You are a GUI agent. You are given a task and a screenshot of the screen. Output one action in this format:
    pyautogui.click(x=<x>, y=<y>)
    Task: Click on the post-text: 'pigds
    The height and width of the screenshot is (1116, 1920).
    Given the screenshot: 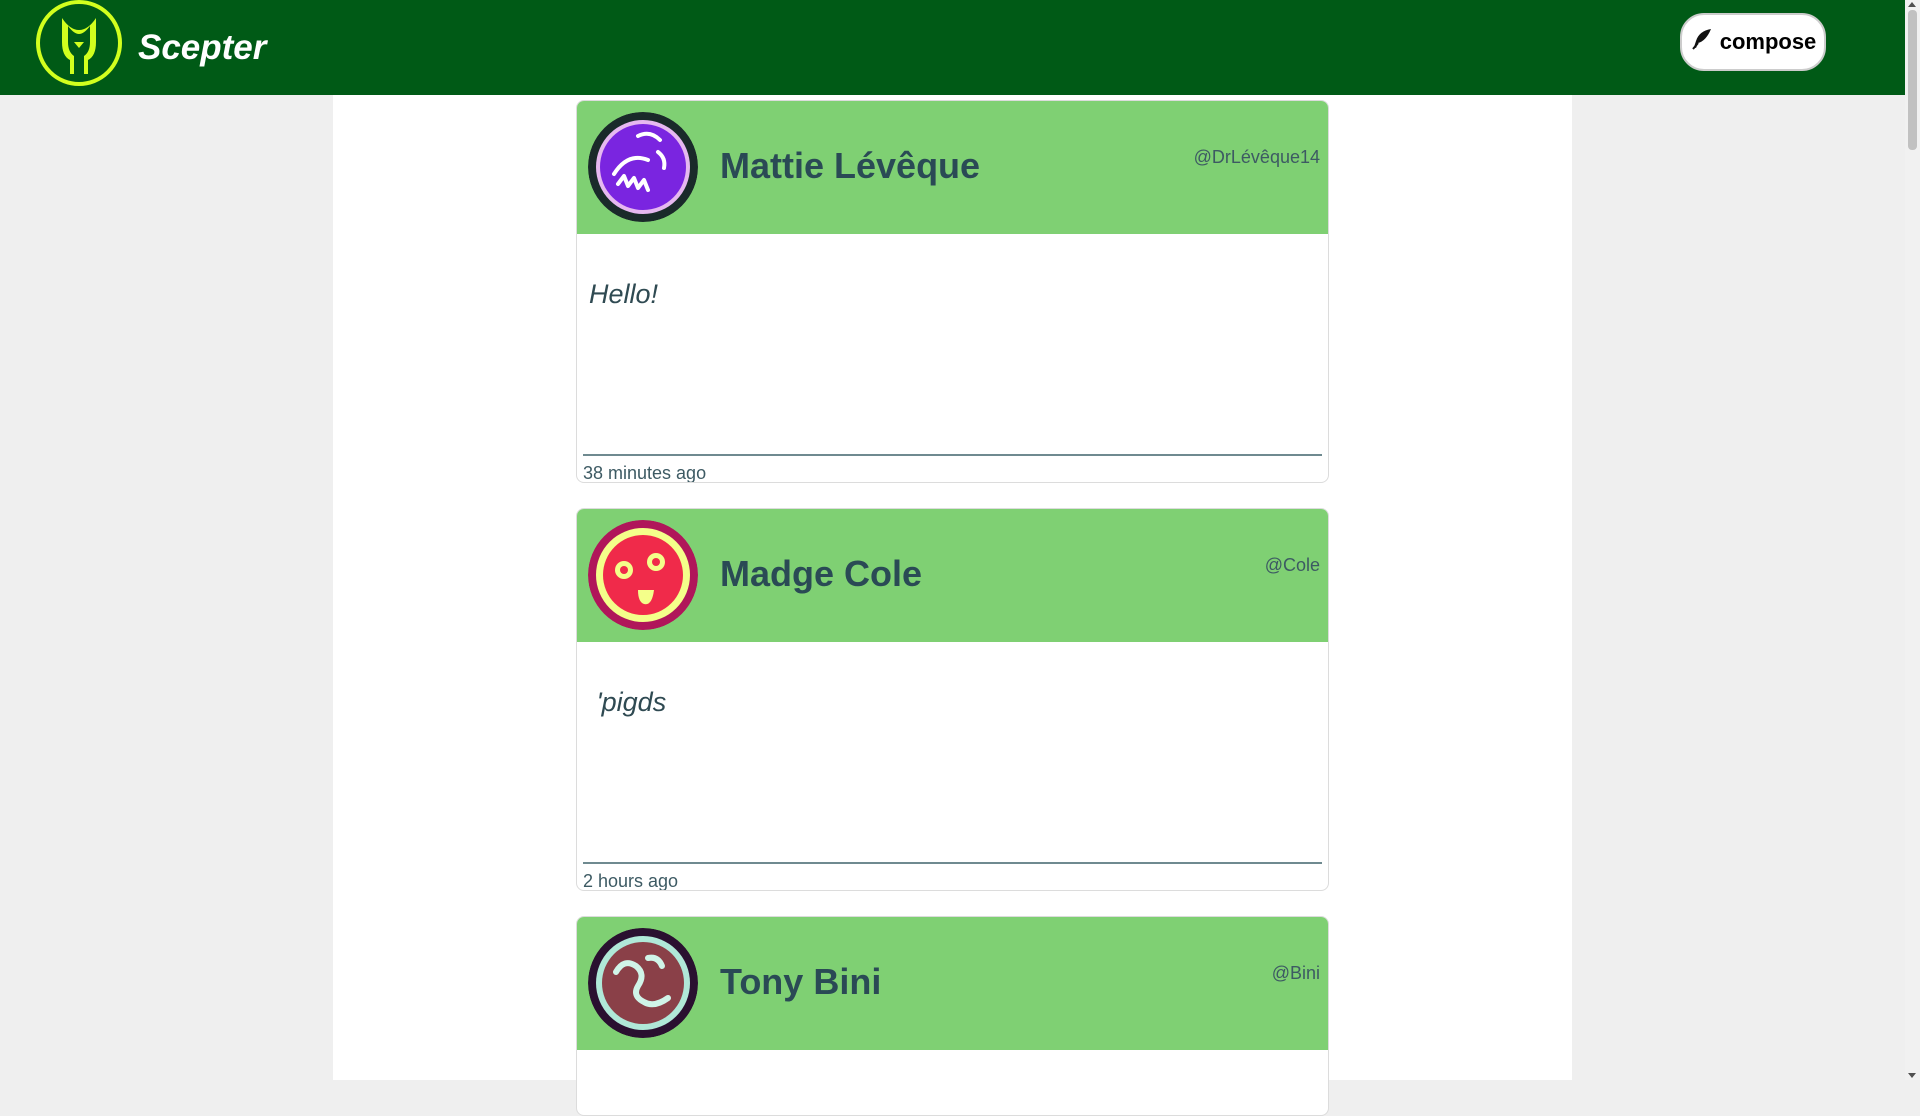 What is the action you would take?
    pyautogui.click(x=628, y=702)
    